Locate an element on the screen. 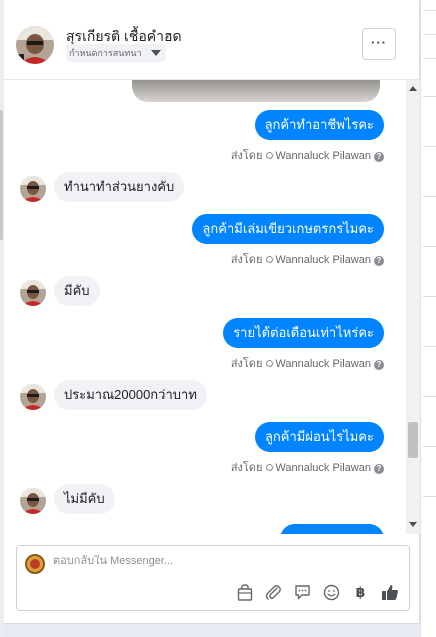  reply-input is located at coordinates (203, 561).